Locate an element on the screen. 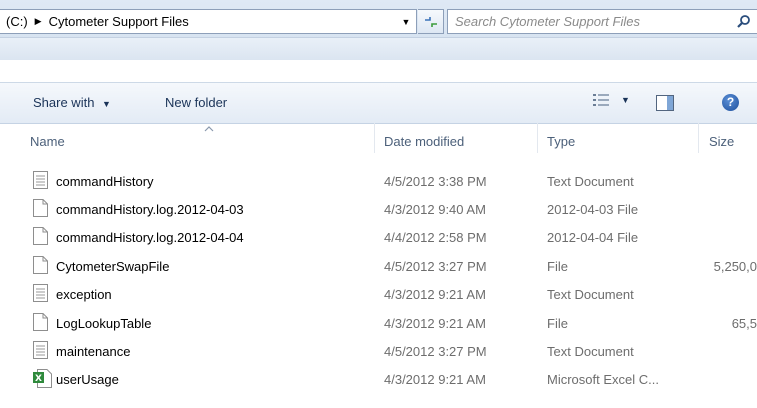 Image resolution: width=757 pixels, height=408 pixels. breadcrumb-folder: Cytometer Support Files is located at coordinates (119, 21).